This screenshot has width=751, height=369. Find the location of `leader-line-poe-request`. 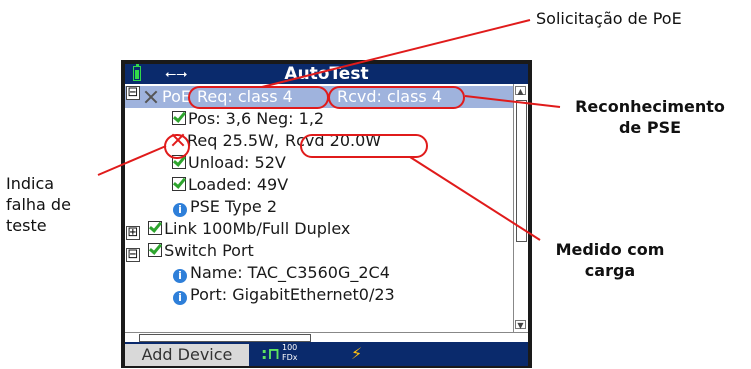

leader-line-poe-request is located at coordinates (396, 53).